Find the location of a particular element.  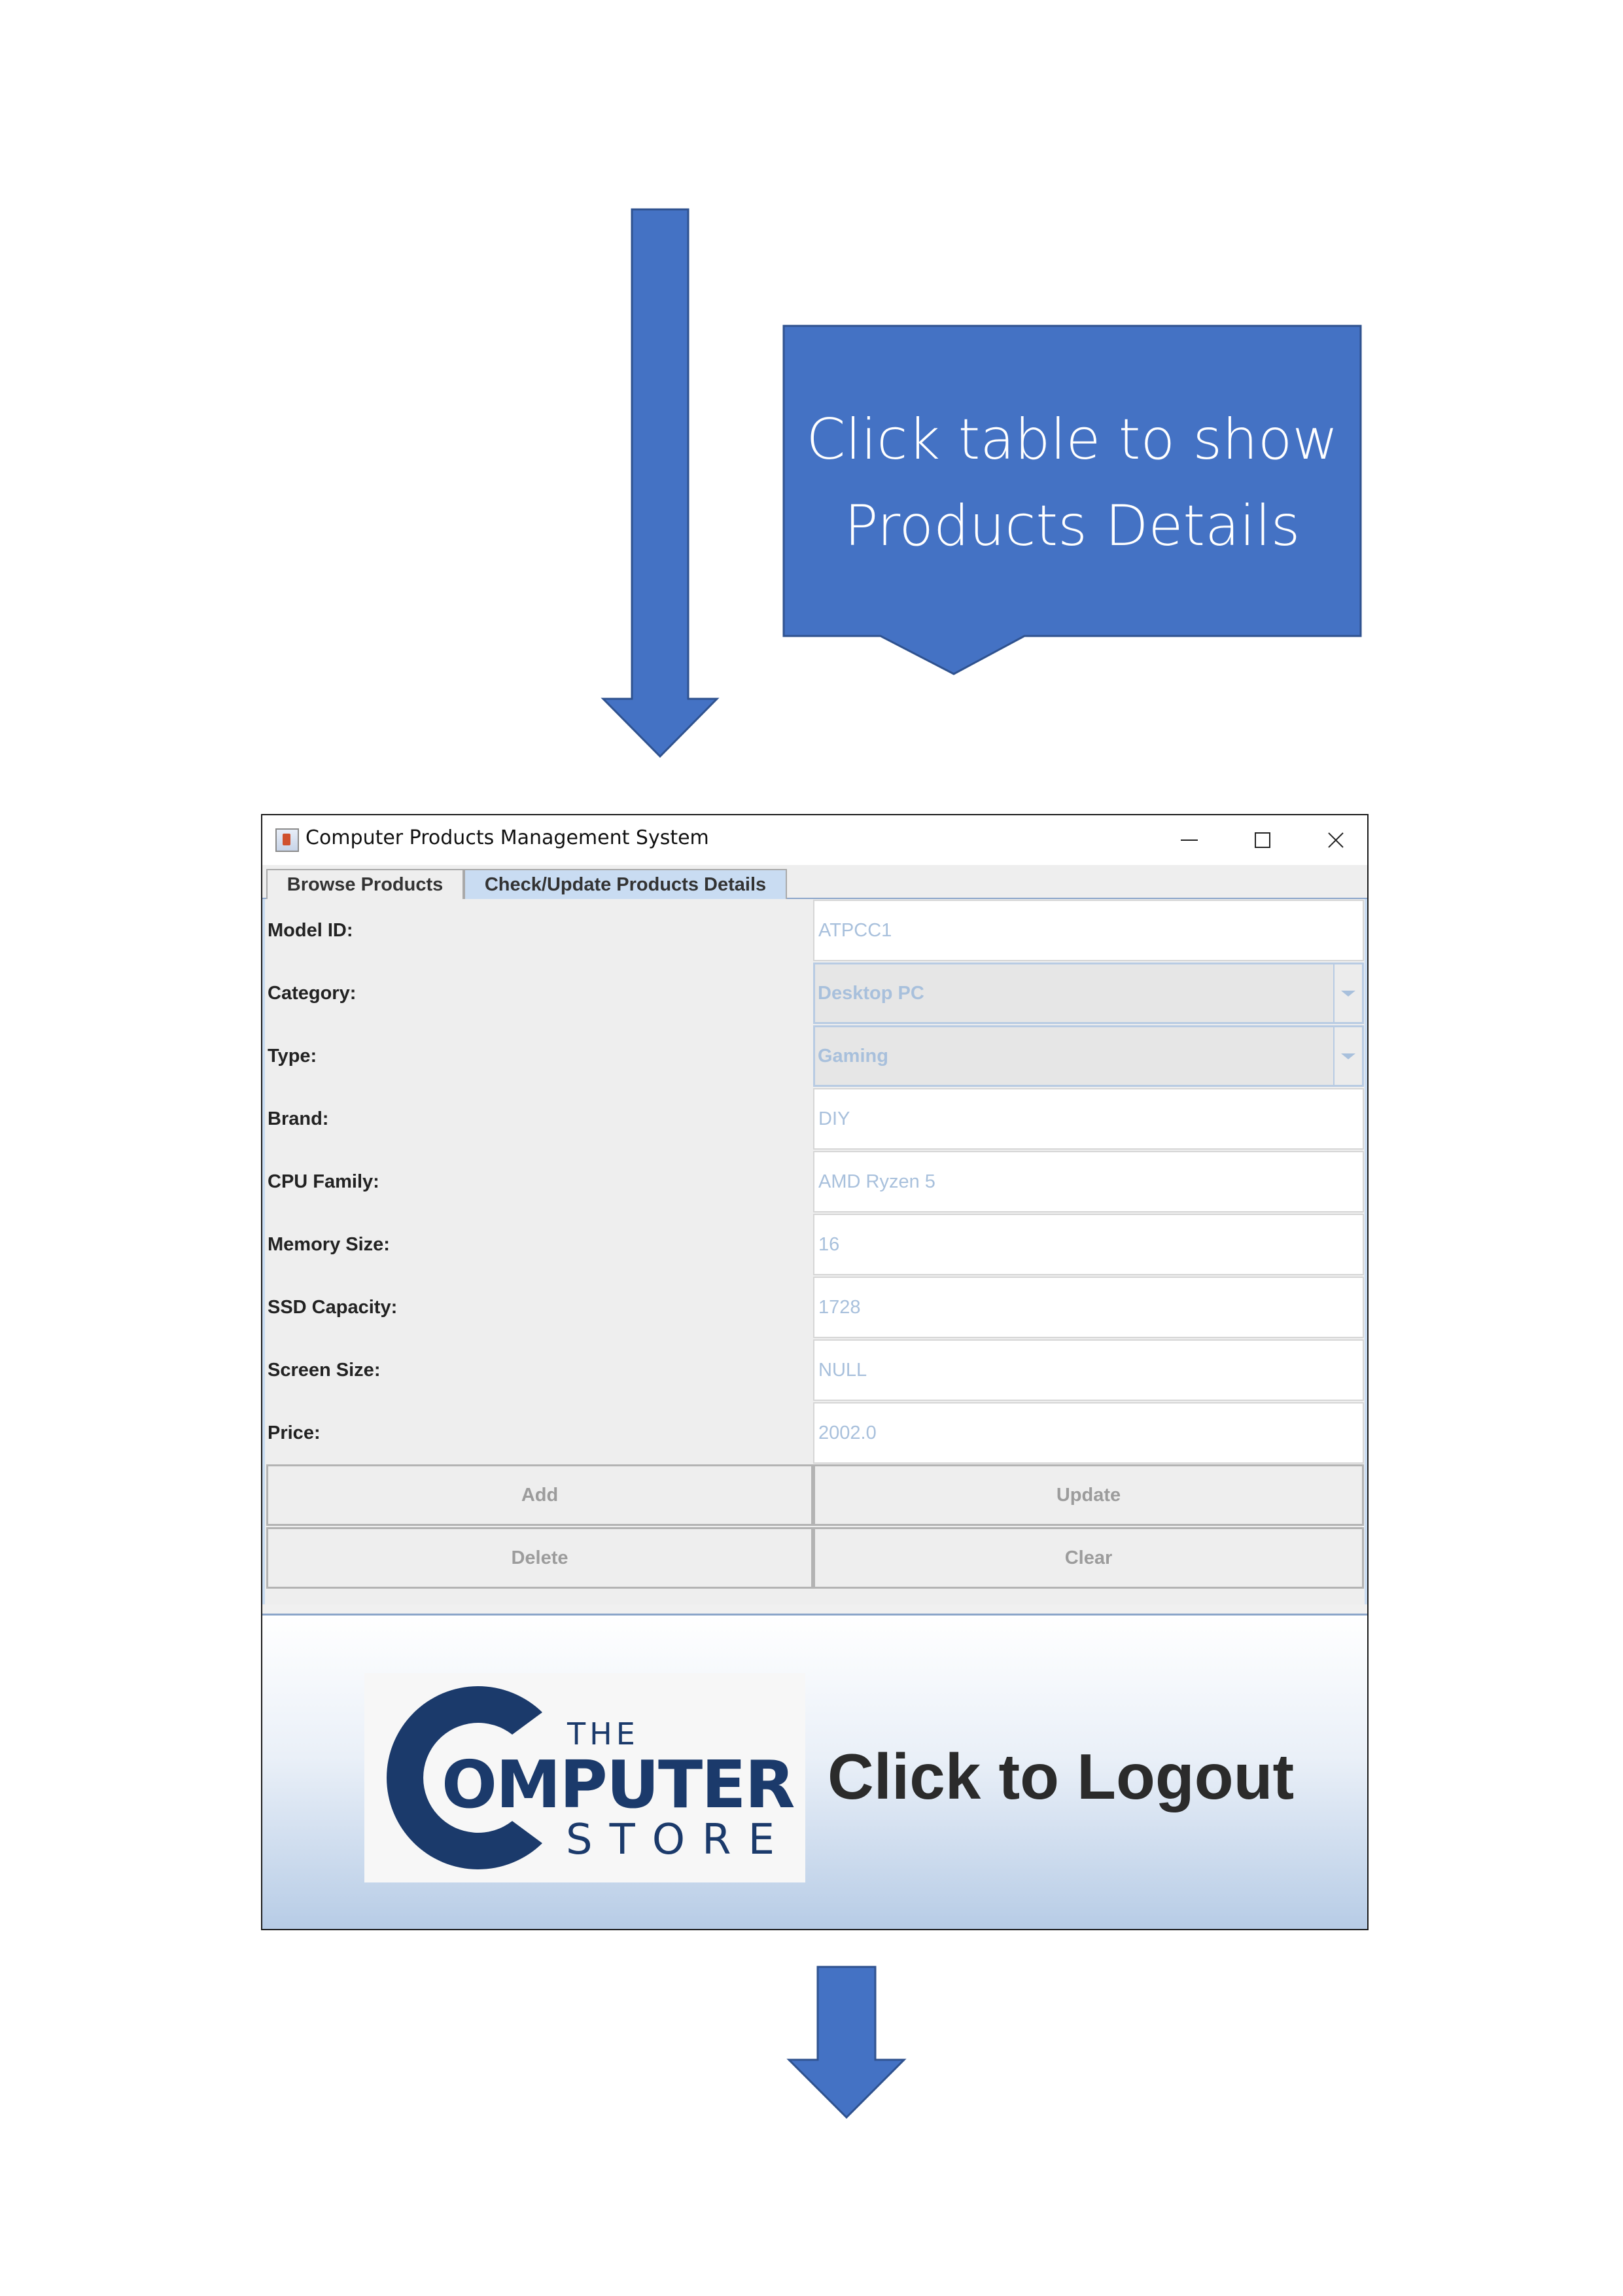

add-button: Add is located at coordinates (539, 1495).